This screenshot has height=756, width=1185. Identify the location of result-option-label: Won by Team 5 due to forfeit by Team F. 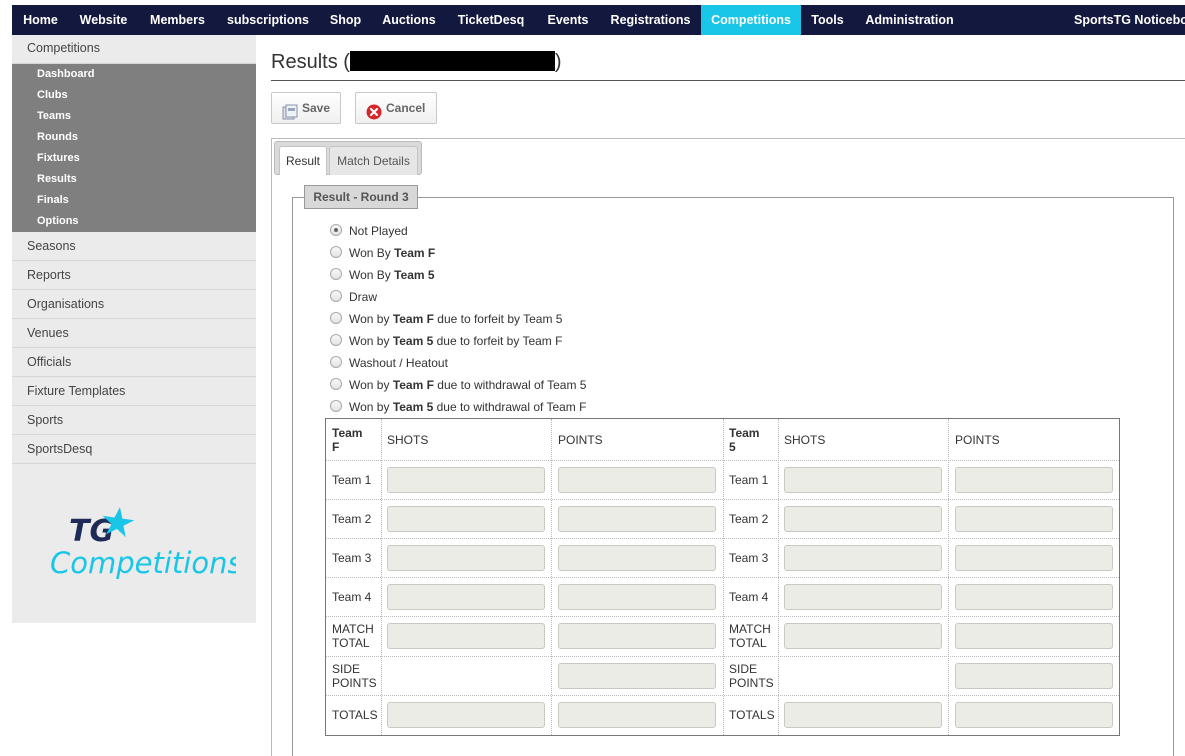
(456, 341).